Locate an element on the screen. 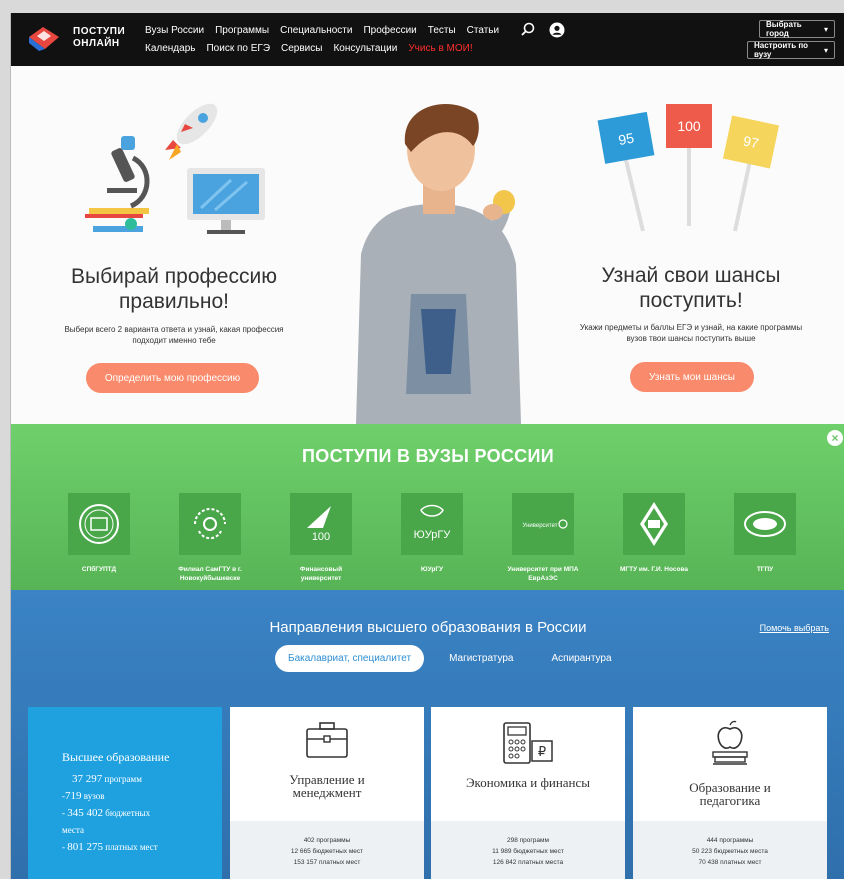 The height and width of the screenshot is (879, 844). header-icons is located at coordinates (543, 30).